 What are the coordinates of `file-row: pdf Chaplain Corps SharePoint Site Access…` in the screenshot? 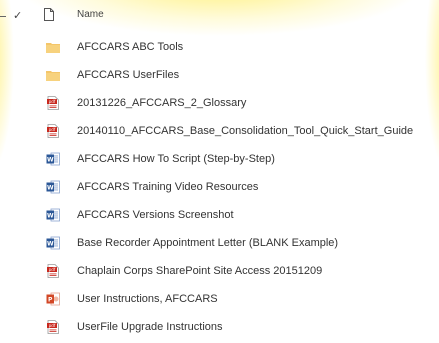 It's located at (219, 272).